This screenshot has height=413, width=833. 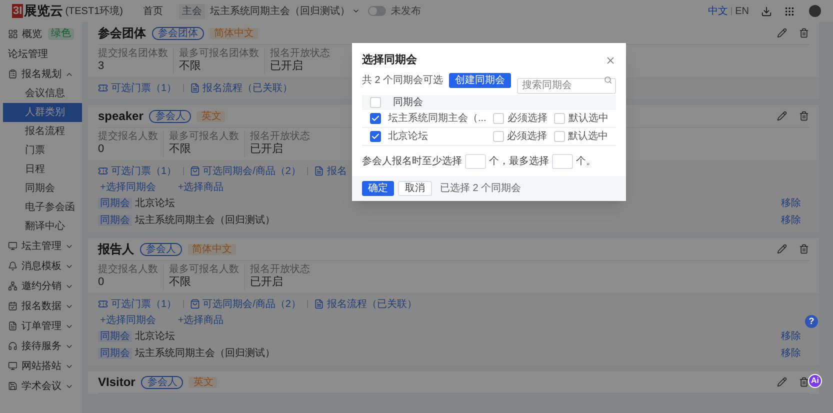 I want to click on avatar, so click(x=815, y=11).